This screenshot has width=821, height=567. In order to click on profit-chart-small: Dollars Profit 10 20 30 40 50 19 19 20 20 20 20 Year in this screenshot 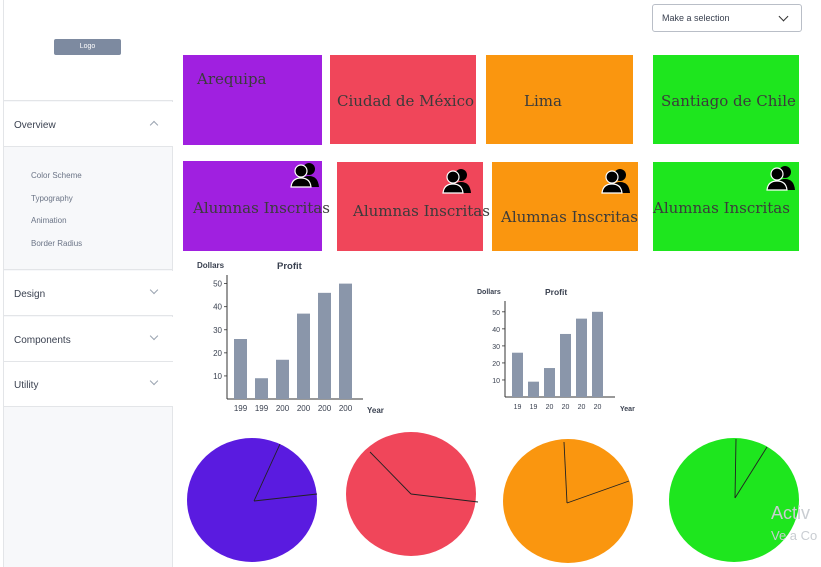, I will do `click(556, 349)`.